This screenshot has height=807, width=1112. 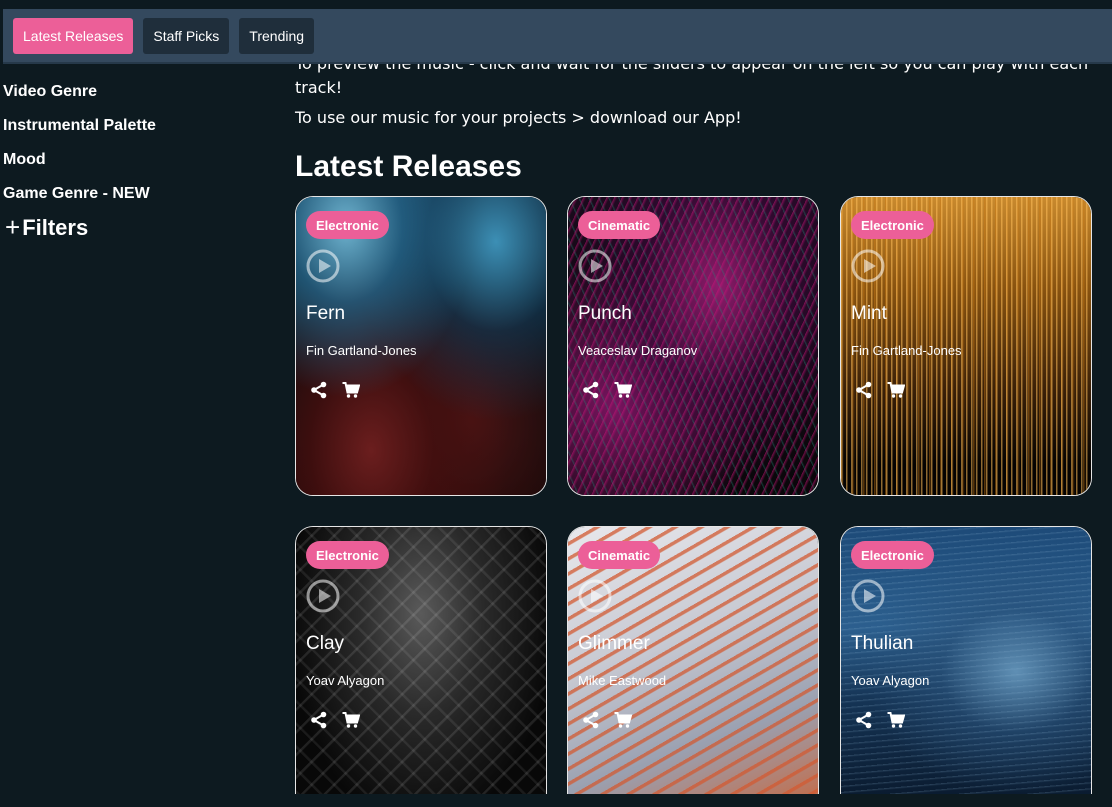 I want to click on track-card-mint: Electronic Mint Fin Gartland-Jones, so click(x=966, y=346).